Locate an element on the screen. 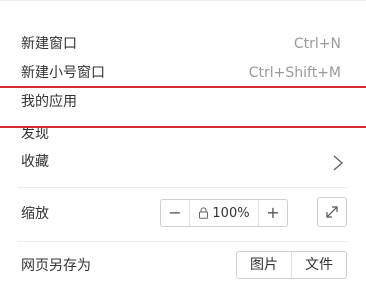 The image size is (366, 286). zoom-control: − 100% + is located at coordinates (224, 213).